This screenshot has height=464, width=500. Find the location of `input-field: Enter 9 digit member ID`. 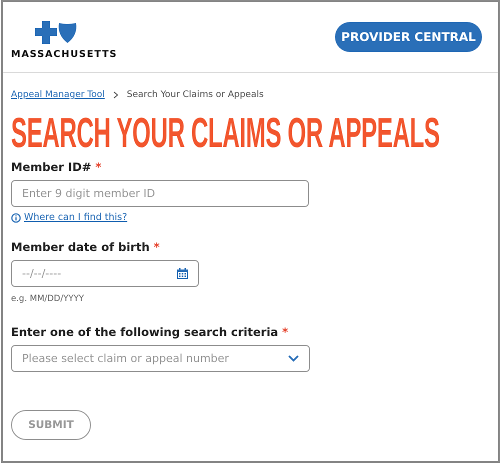

input-field: Enter 9 digit member ID is located at coordinates (160, 193).